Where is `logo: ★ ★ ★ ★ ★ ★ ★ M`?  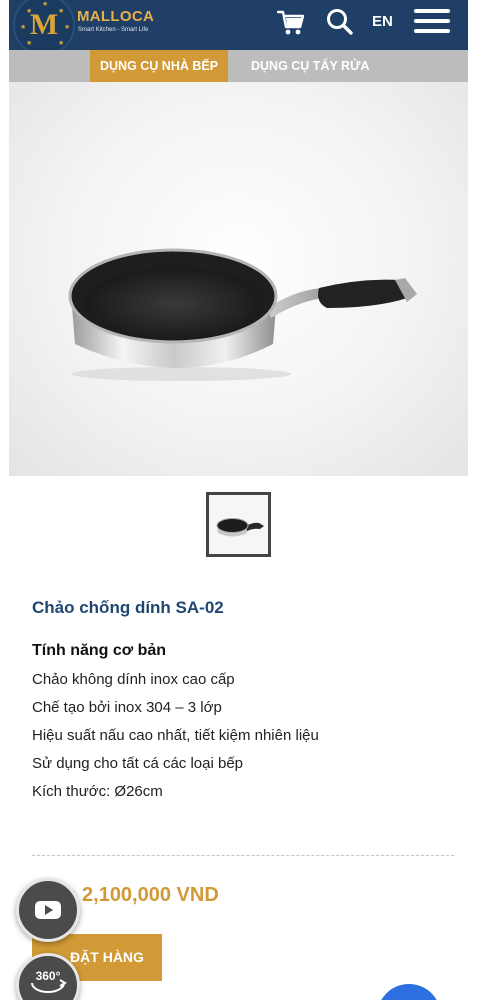
logo: ★ ★ ★ ★ ★ ★ ★ M is located at coordinates (44, 28).